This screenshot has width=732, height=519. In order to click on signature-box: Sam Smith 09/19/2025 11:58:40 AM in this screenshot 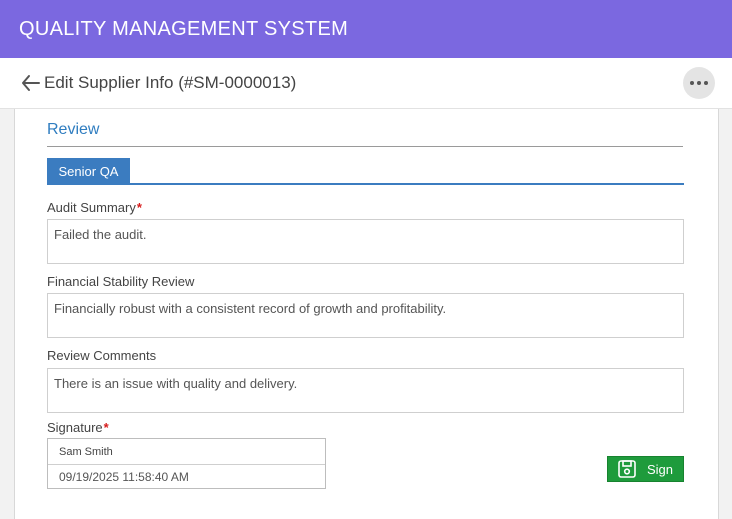, I will do `click(186, 463)`.